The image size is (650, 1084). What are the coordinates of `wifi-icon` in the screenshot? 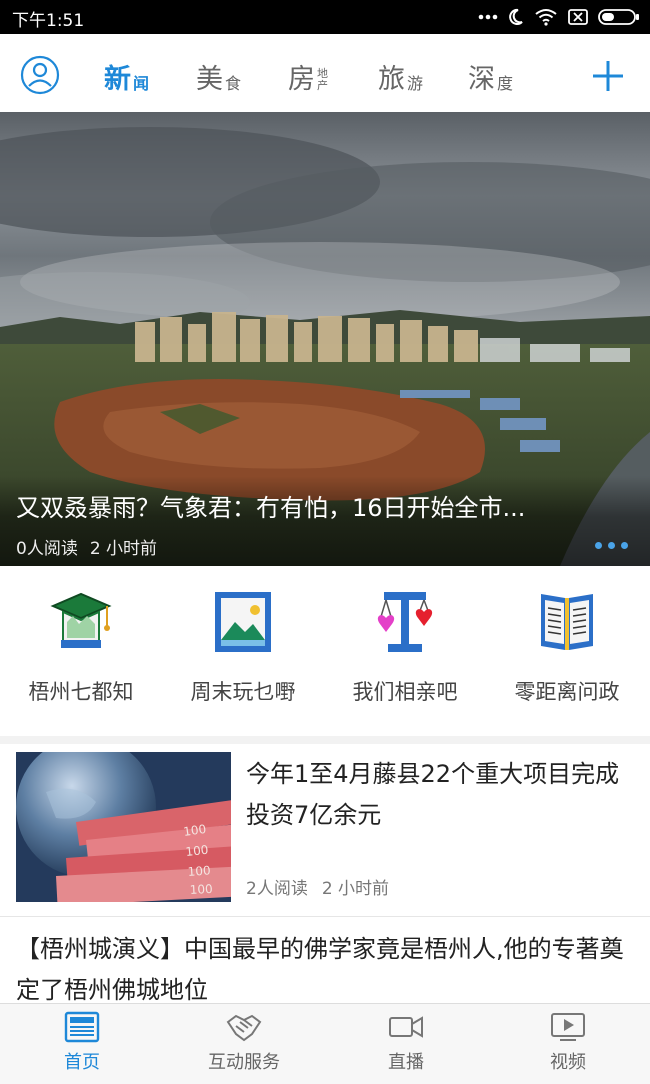 It's located at (546, 17).